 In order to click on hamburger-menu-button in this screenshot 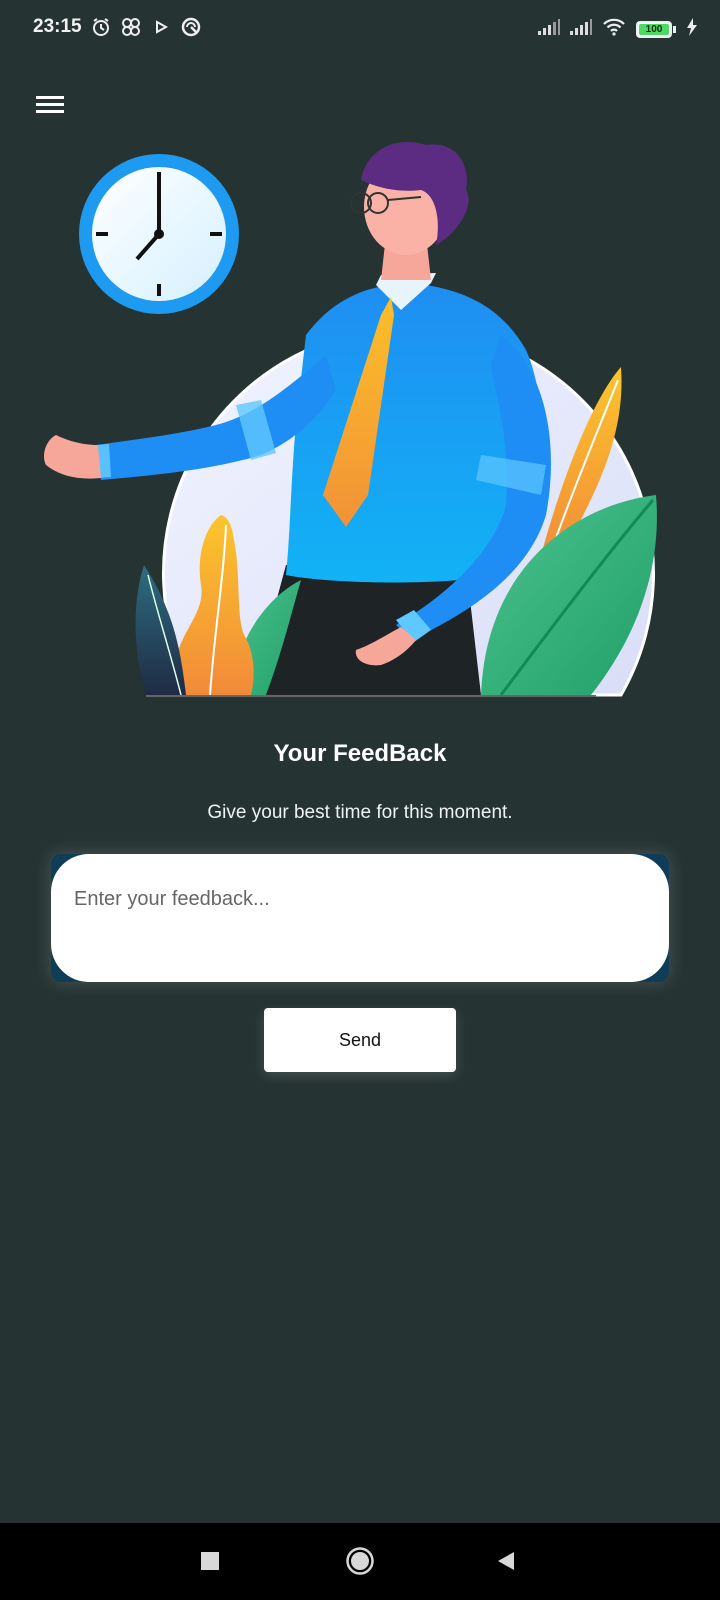, I will do `click(50, 105)`.